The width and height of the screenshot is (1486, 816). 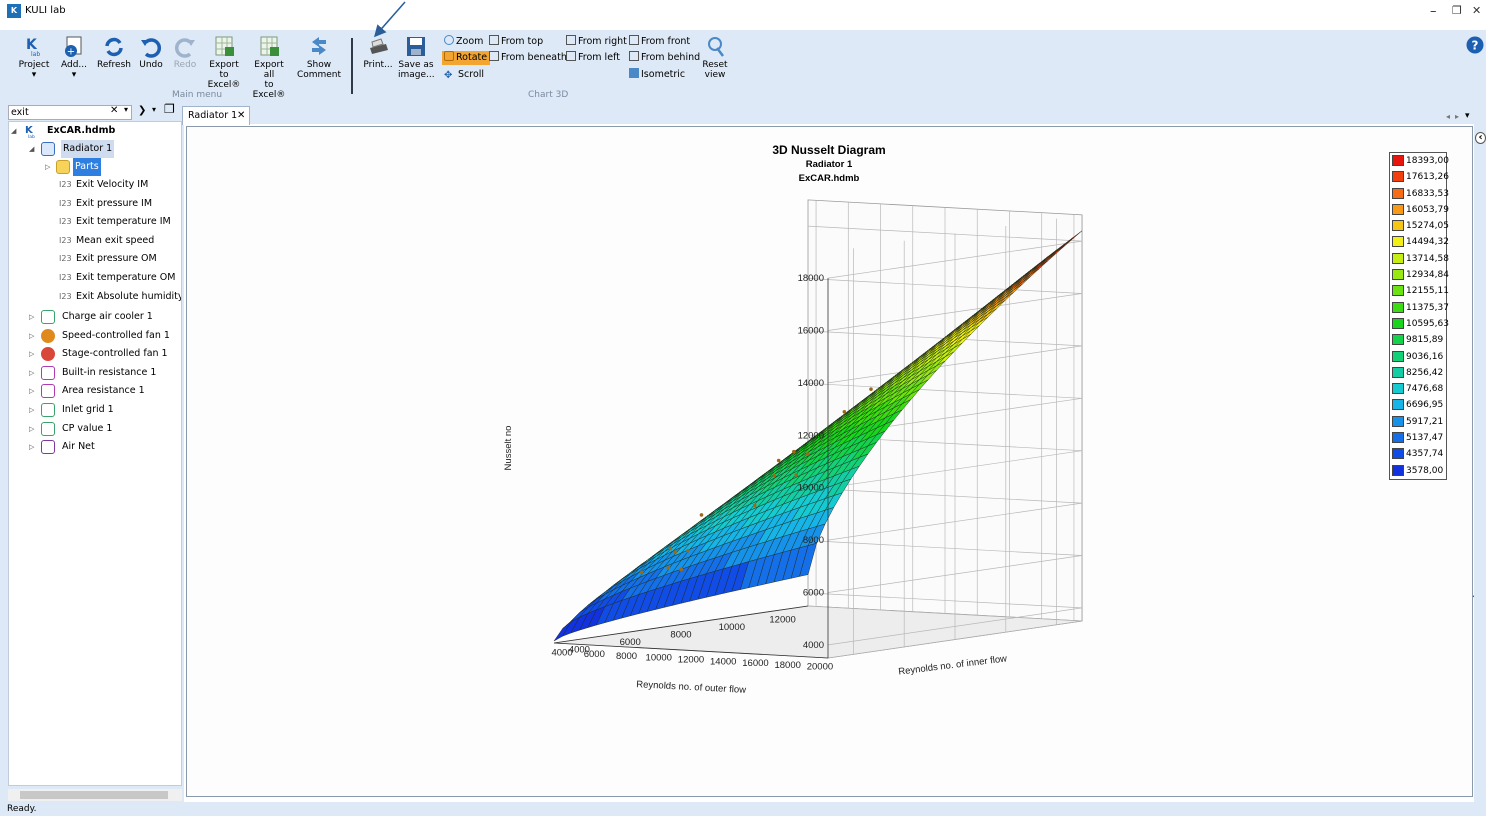 What do you see at coordinates (1418, 373) in the screenshot?
I see `legend-item: 8256,42` at bounding box center [1418, 373].